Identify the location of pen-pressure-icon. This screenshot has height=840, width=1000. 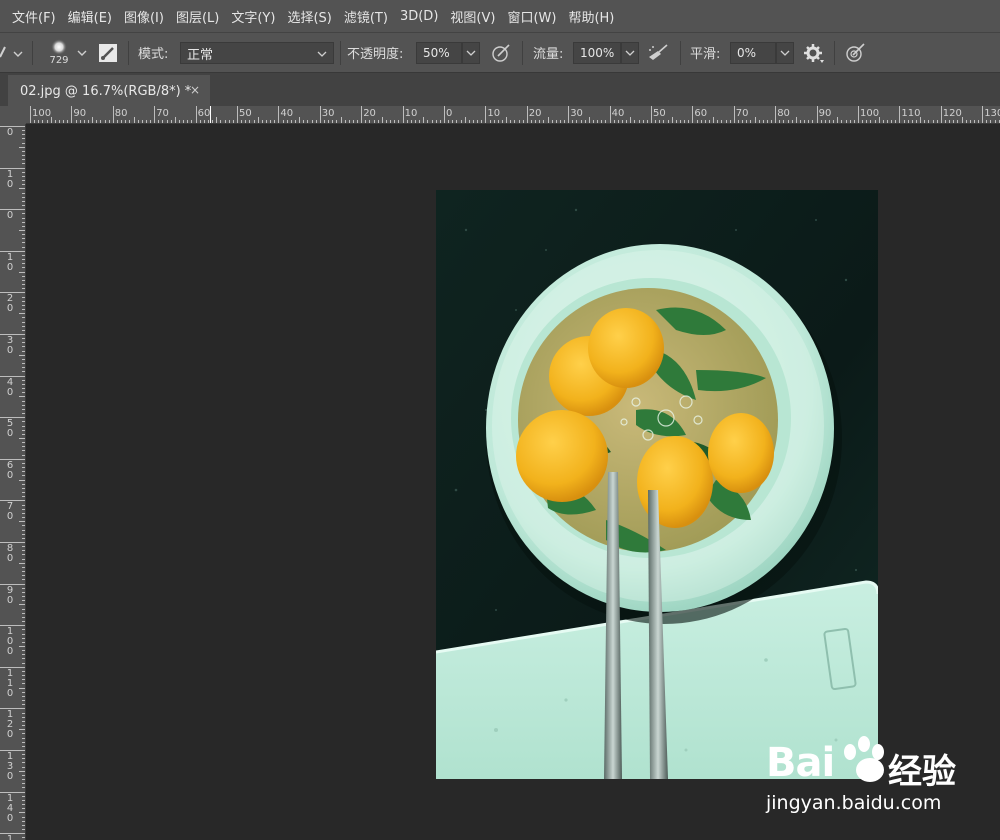
(501, 52).